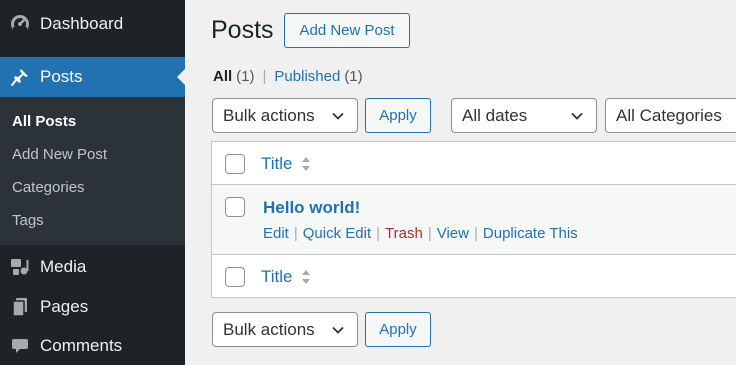 This screenshot has width=736, height=365. I want to click on pushpin-icon, so click(20, 77).